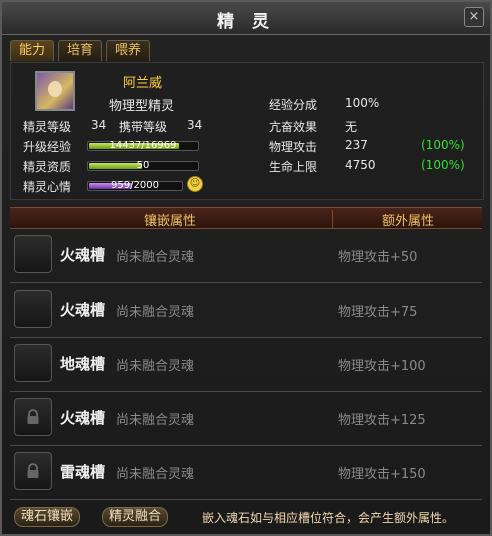 This screenshot has width=492, height=536. What do you see at coordinates (135, 517) in the screenshot?
I see `sprite-fuse-button: 精灵融合` at bounding box center [135, 517].